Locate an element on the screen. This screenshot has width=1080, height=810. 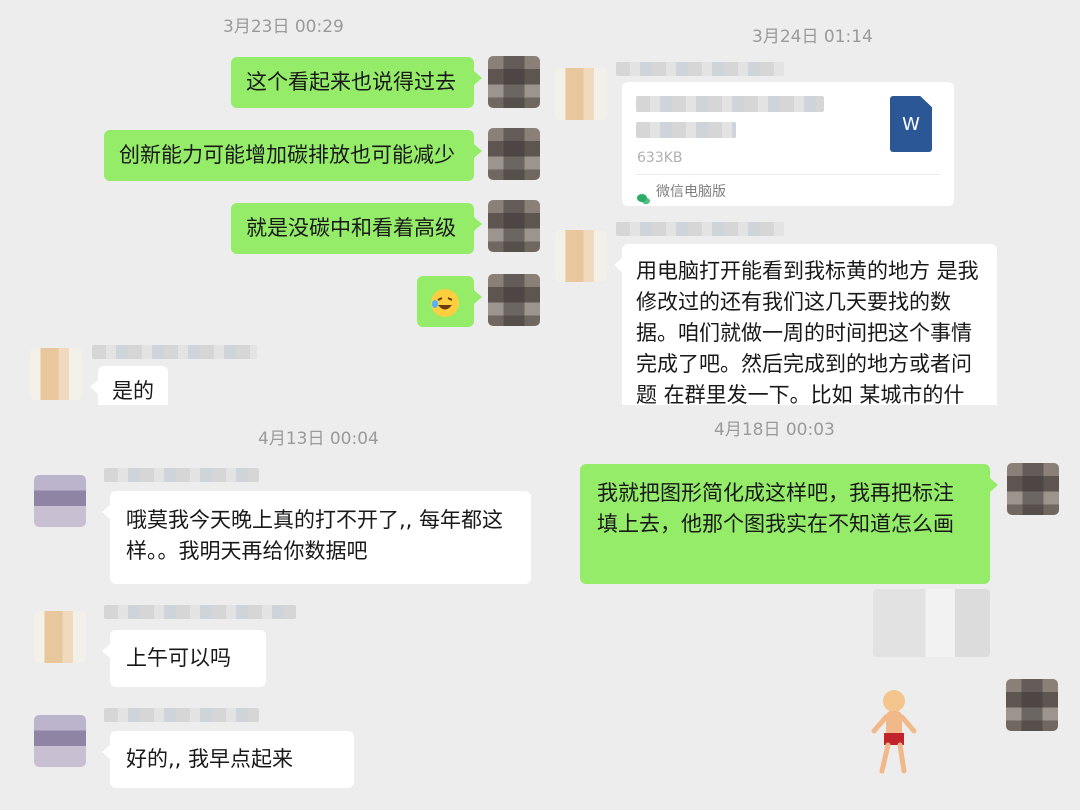
message-text: 是的 is located at coordinates (133, 391).